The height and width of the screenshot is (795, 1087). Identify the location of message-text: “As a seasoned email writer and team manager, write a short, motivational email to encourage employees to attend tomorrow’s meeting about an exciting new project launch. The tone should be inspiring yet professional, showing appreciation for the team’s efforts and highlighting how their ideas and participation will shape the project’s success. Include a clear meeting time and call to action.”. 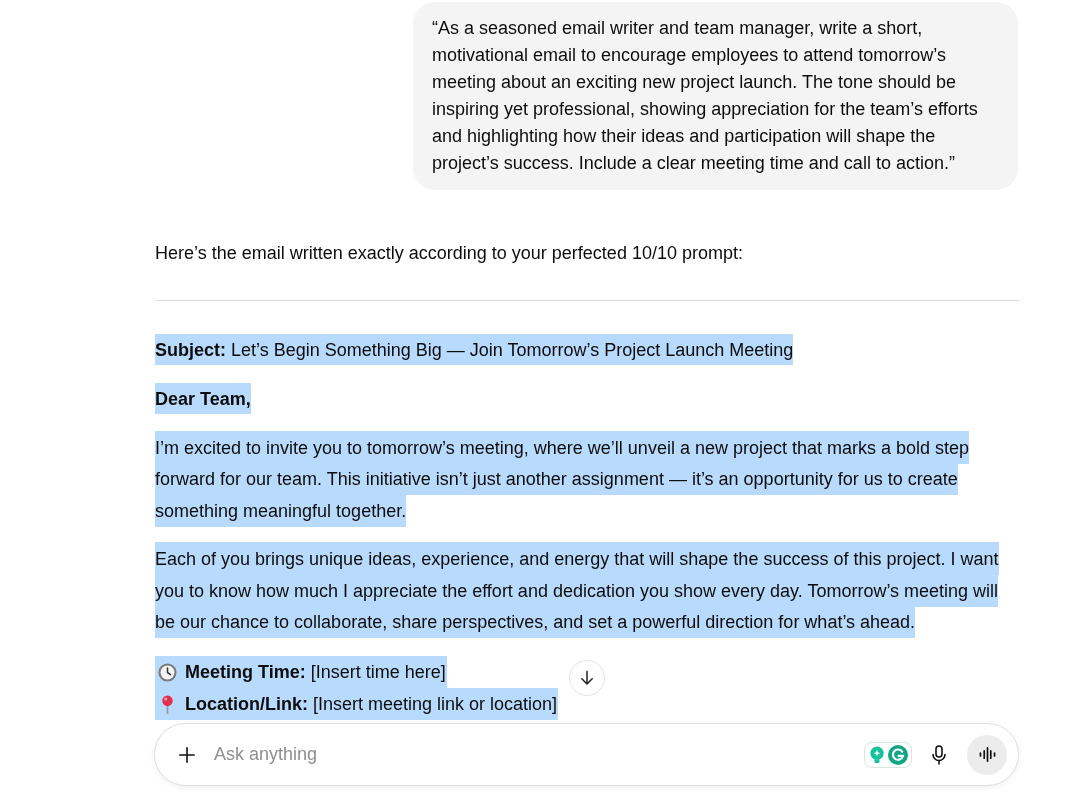
(705, 95).